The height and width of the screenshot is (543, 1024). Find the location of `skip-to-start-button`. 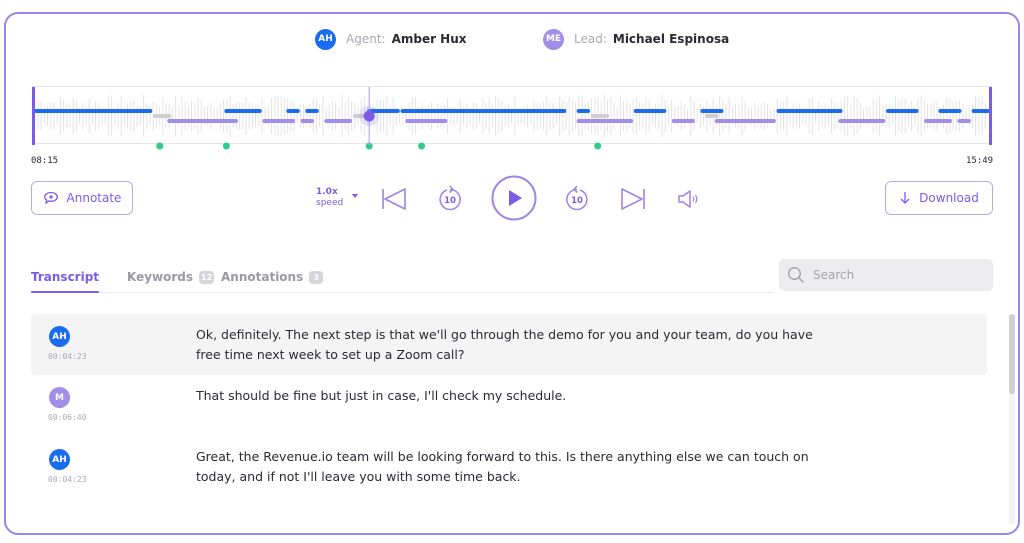

skip-to-start-button is located at coordinates (394, 199).